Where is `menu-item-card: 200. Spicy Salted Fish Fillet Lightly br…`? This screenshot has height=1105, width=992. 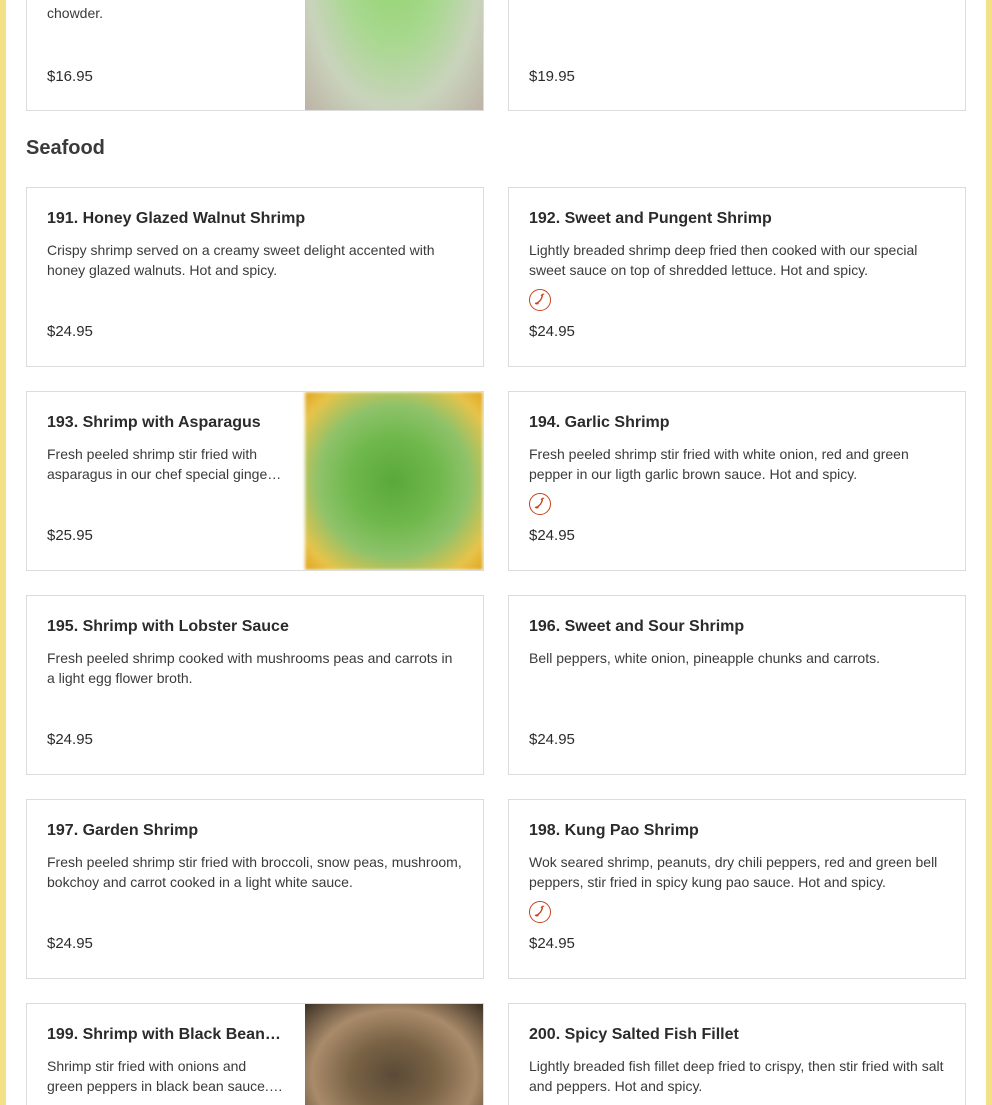
menu-item-card: 200. Spicy Salted Fish Fillet Lightly br… is located at coordinates (737, 1054).